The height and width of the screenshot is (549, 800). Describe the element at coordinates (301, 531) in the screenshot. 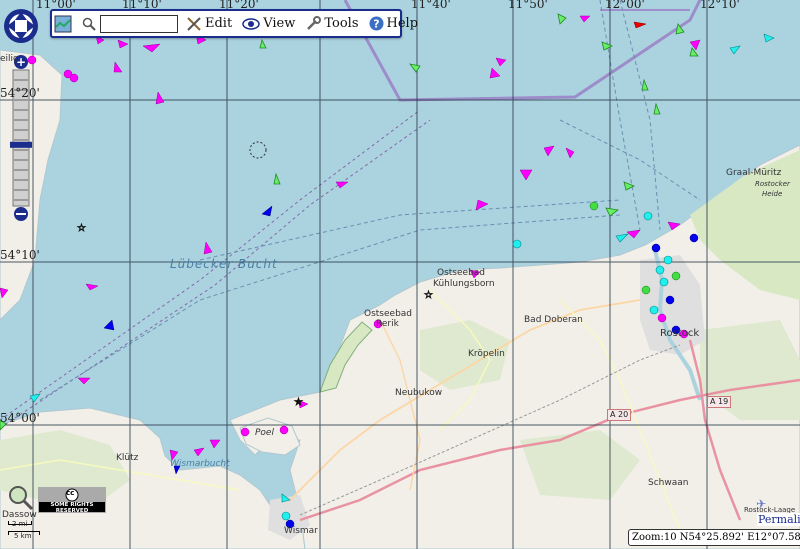

I see `place-label: Wismar` at that location.